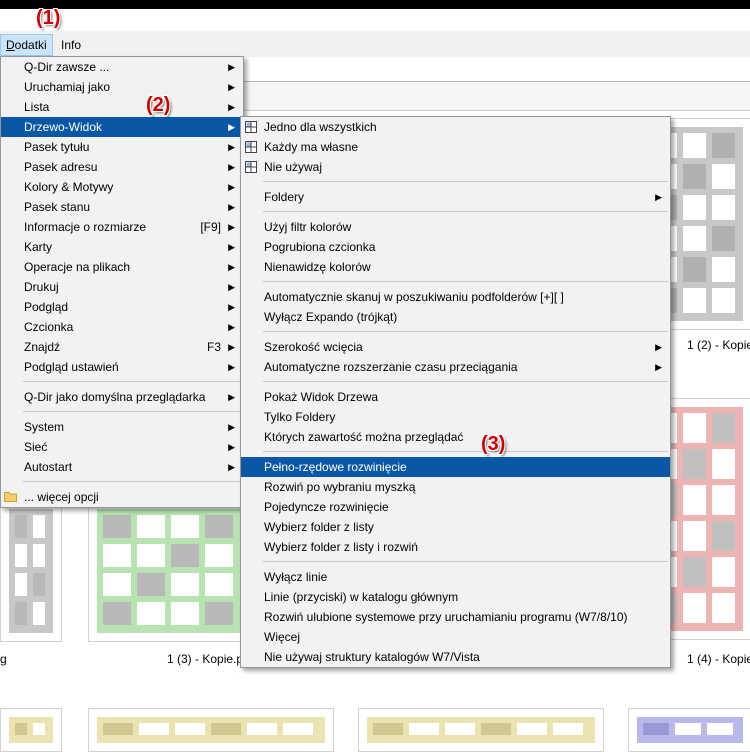 The width and height of the screenshot is (750, 752). Describe the element at coordinates (122, 397) in the screenshot. I see `menu-item-q-dir-jako-domyślna-przeglądarka: Q-Dir jako domyślna przeglądarka ▶` at that location.